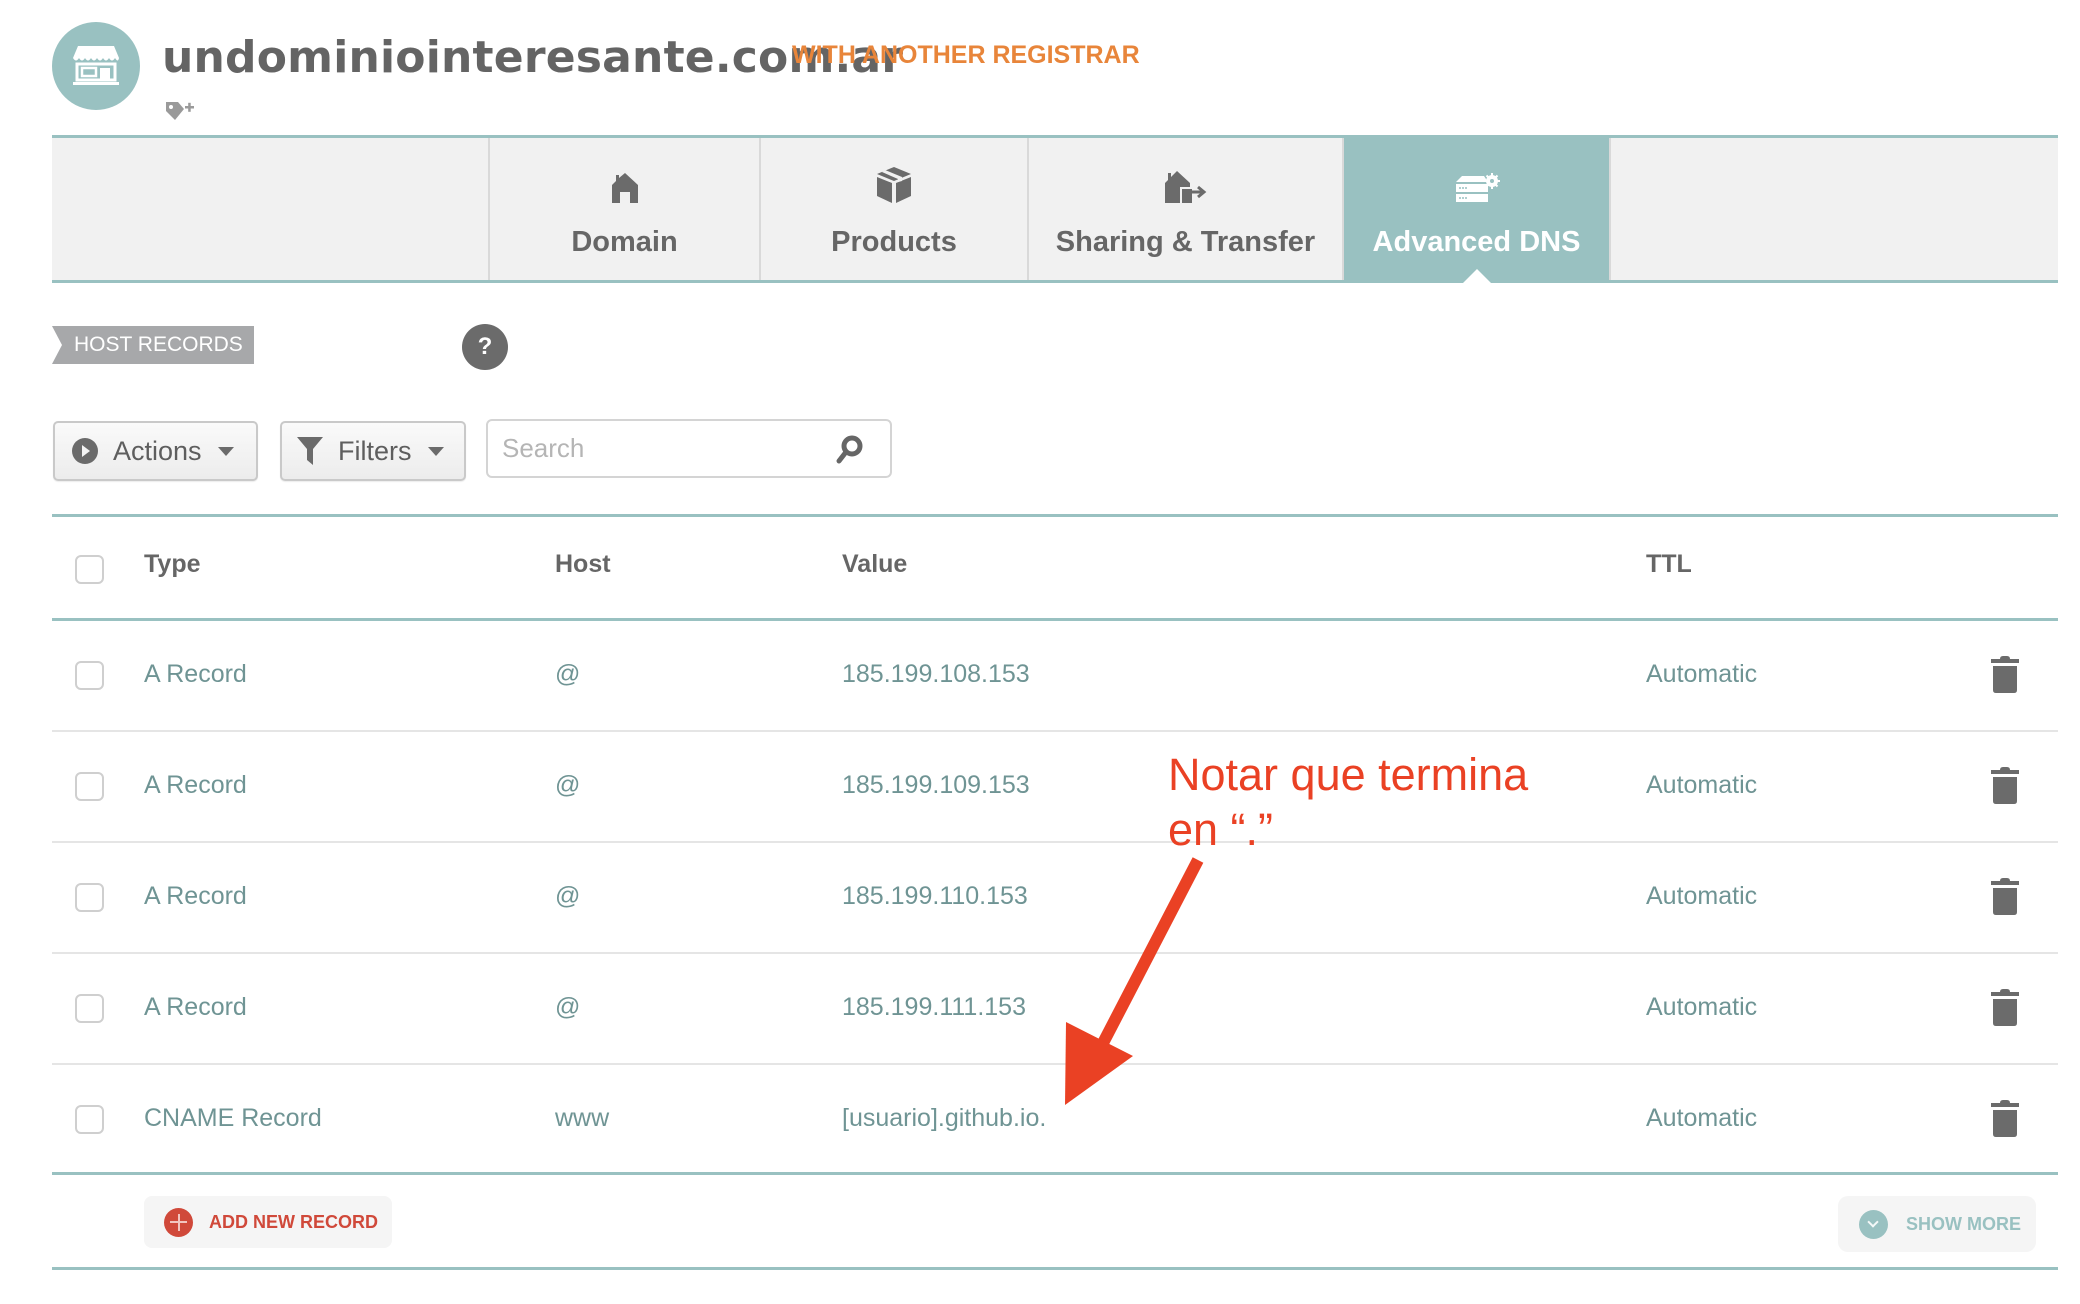  Describe the element at coordinates (583, 564) in the screenshot. I see `column-header-host: Host` at that location.